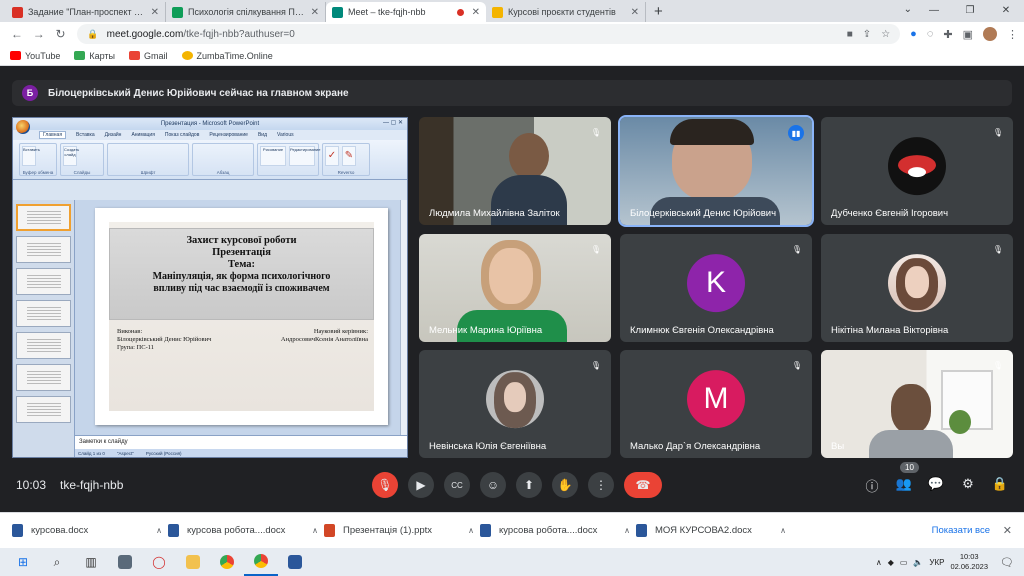 This screenshot has width=1024, height=576. Describe the element at coordinates (872, 485) in the screenshot. I see `info-icon: ⓘ` at that location.